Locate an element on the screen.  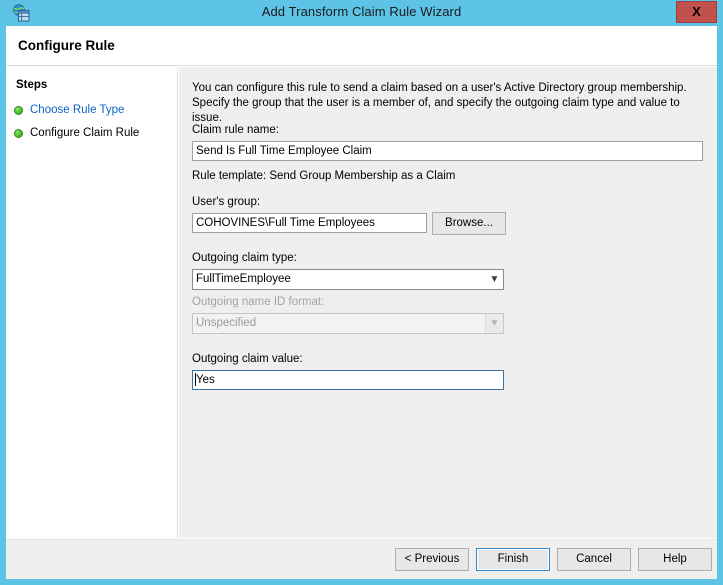
outgoing-name-id-format-select: Unspecified ▼ is located at coordinates (348, 323).